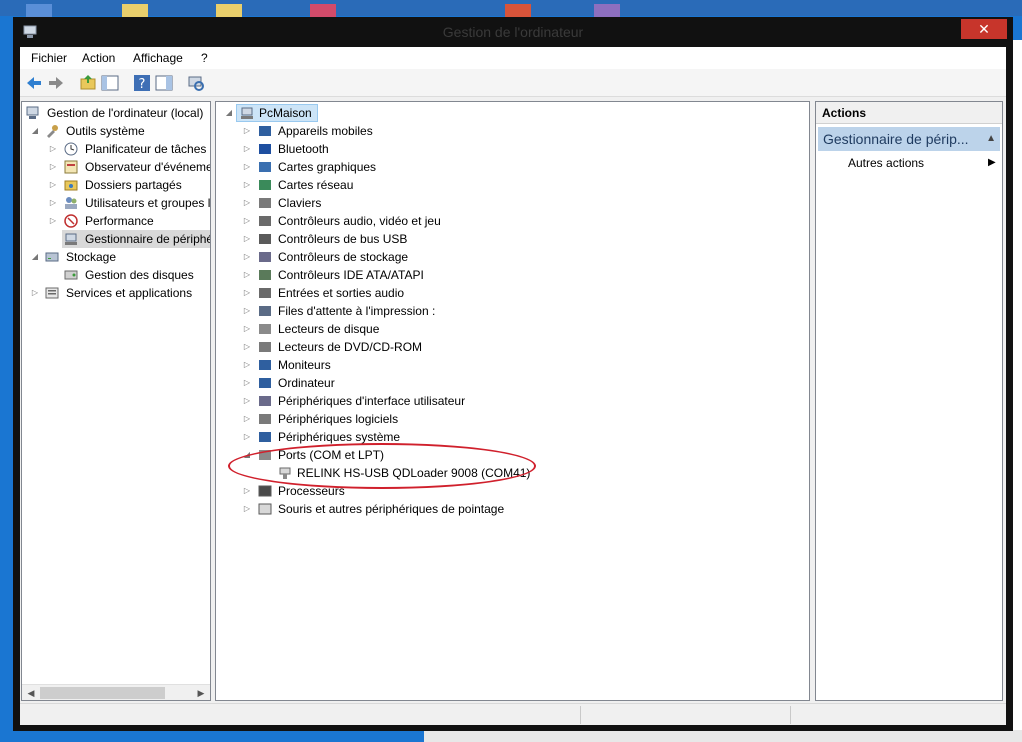 The width and height of the screenshot is (1022, 742). I want to click on tree-label: Dossiers partagés, so click(133, 185).